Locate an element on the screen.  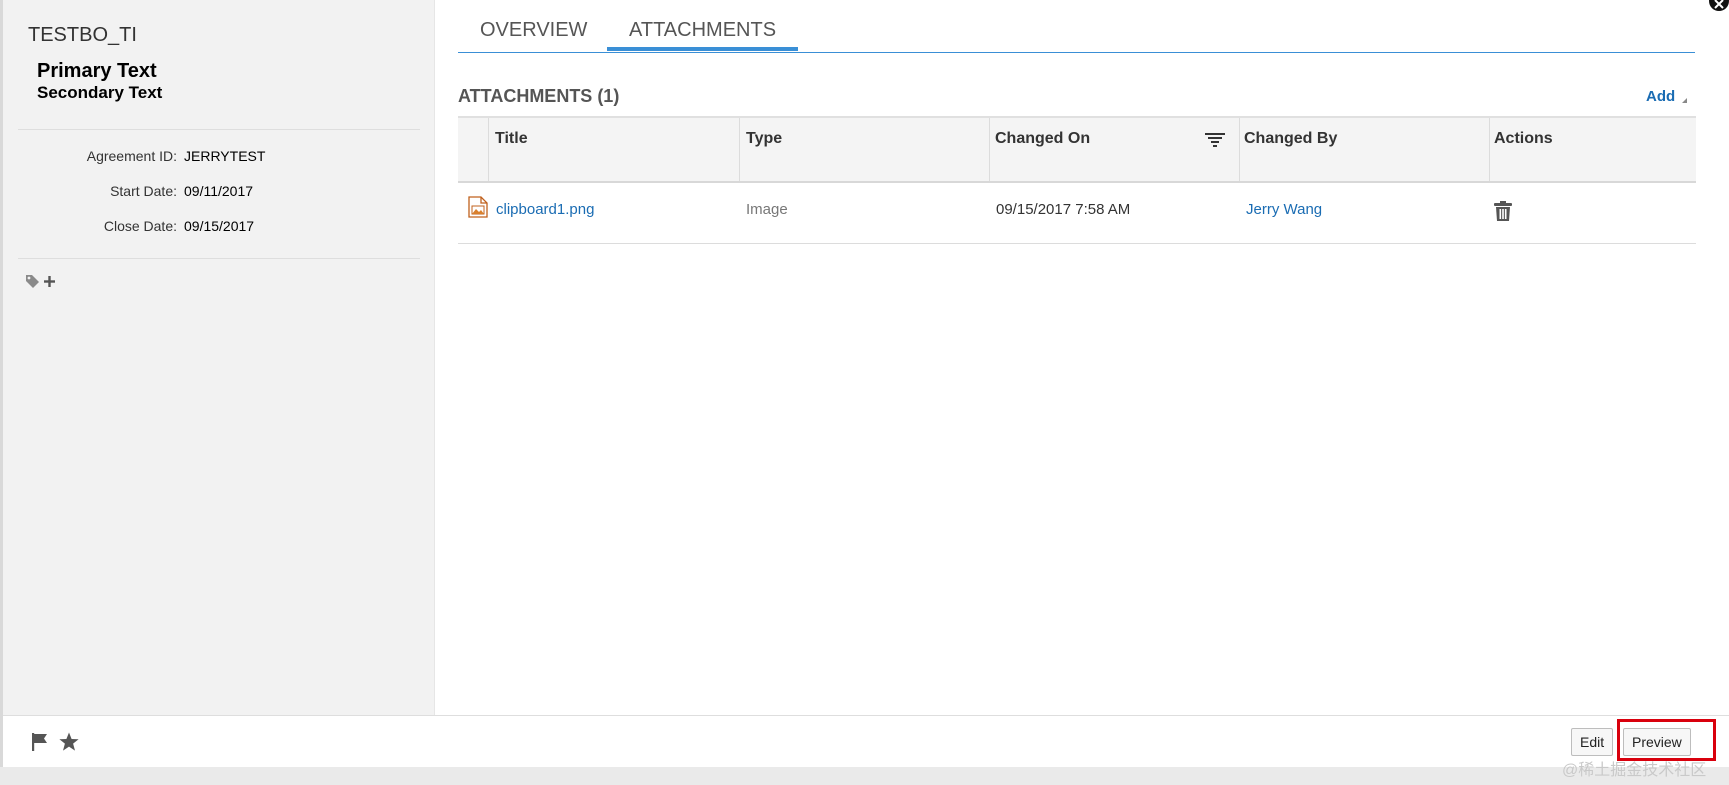
add-attachment-link: Add is located at coordinates (1660, 96).